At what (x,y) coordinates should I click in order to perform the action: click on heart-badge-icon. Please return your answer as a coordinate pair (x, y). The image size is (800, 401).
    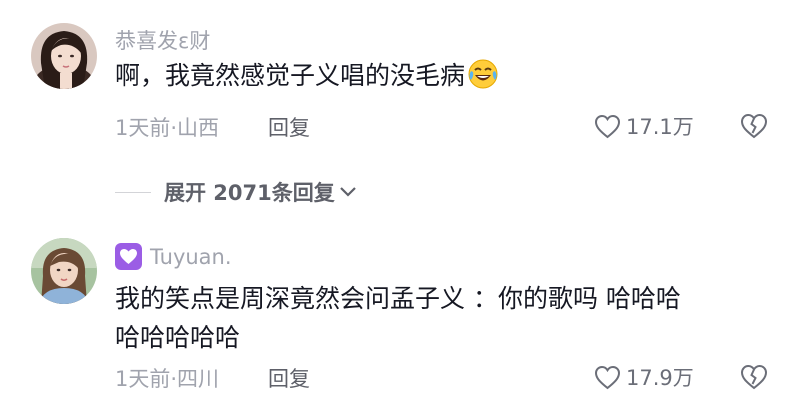
    Looking at the image, I should click on (128, 256).